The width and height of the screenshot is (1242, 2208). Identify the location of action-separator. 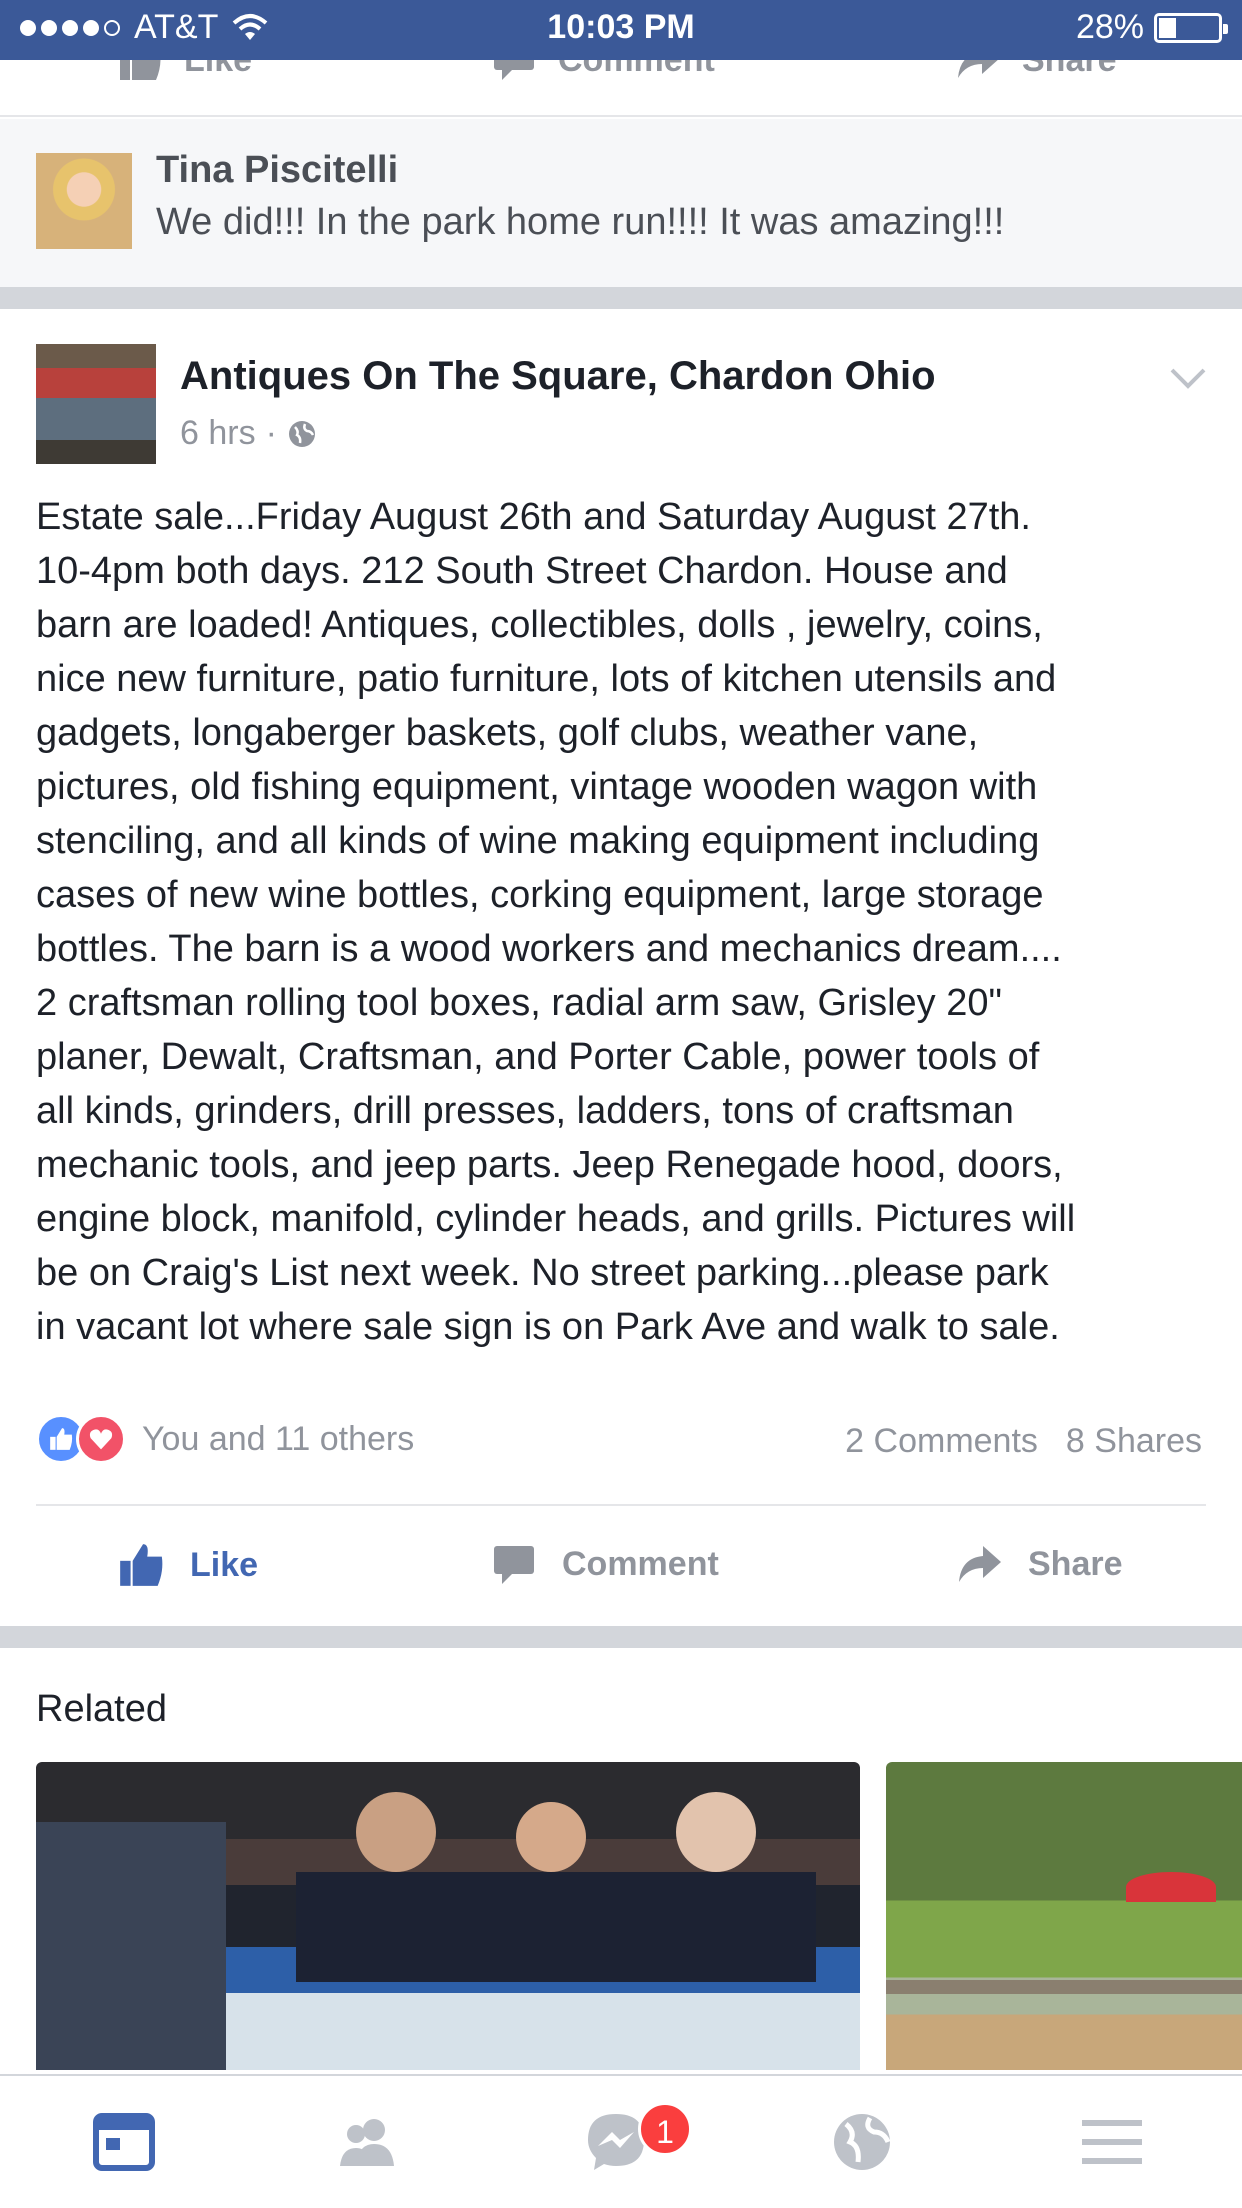
(621, 1505).